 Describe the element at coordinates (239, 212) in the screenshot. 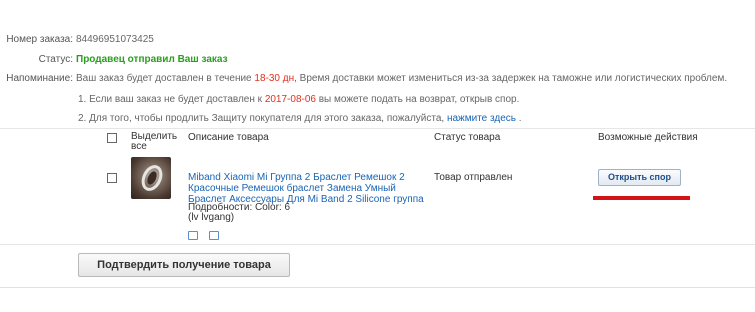

I see `product-details: Подробности: Color: 6 (lv lvgang)` at that location.